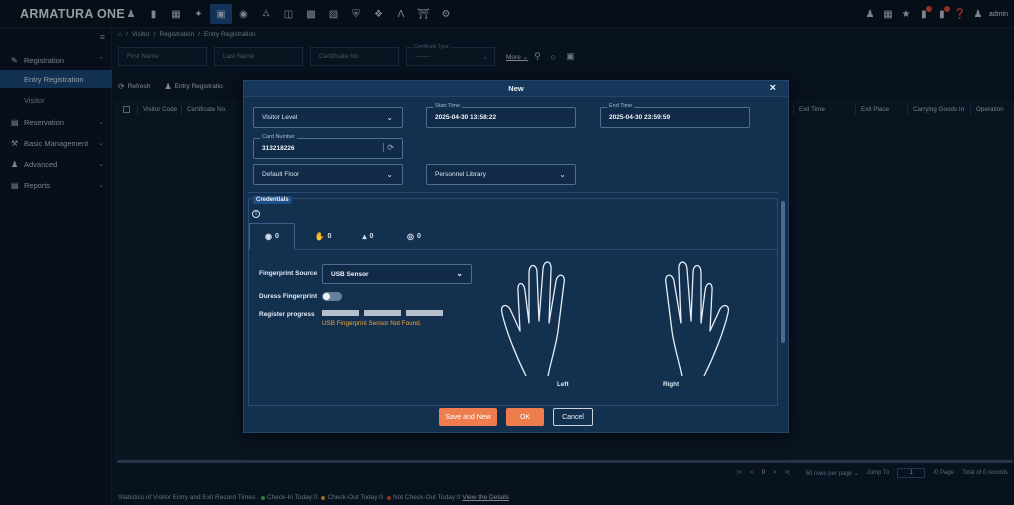  What do you see at coordinates (269, 236) in the screenshot?
I see `face-icon: ◉` at bounding box center [269, 236].